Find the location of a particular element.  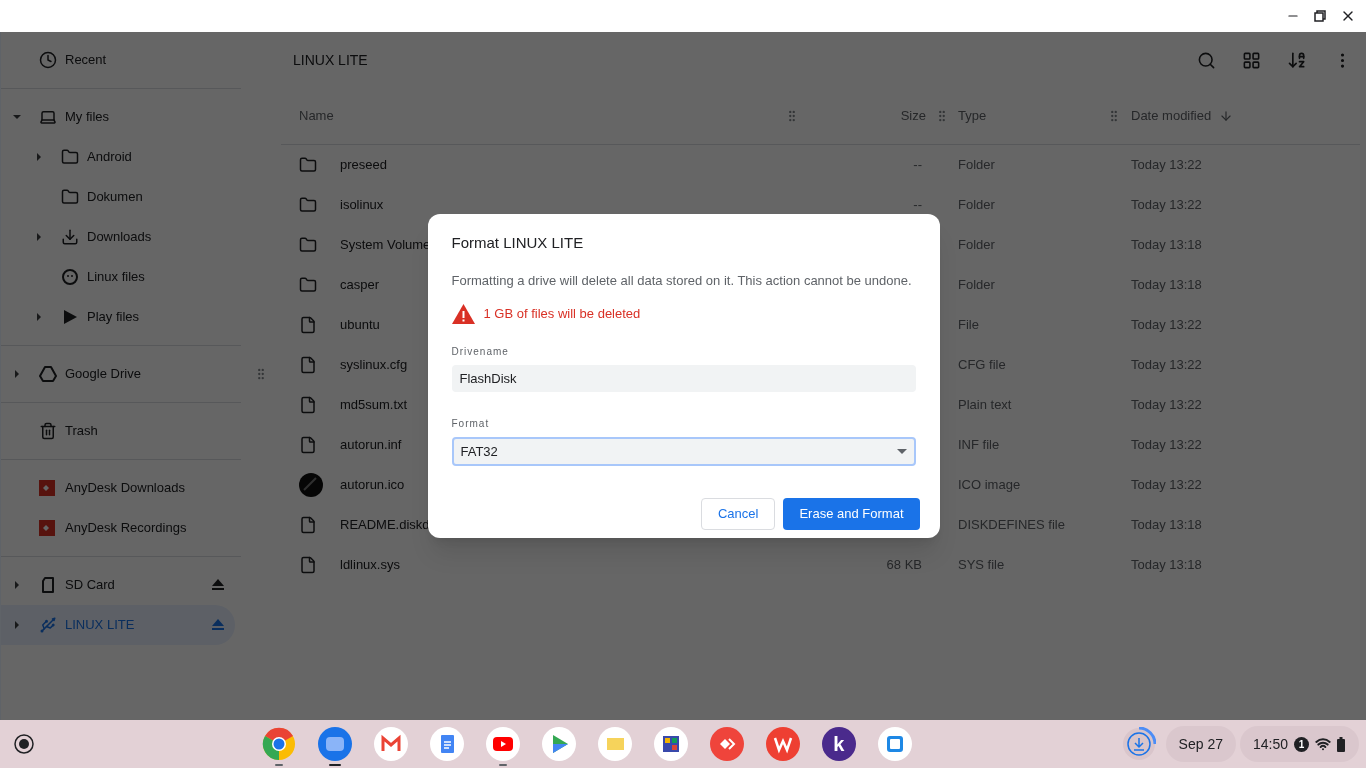

file-name: ldlinux.sys is located at coordinates (370, 565).